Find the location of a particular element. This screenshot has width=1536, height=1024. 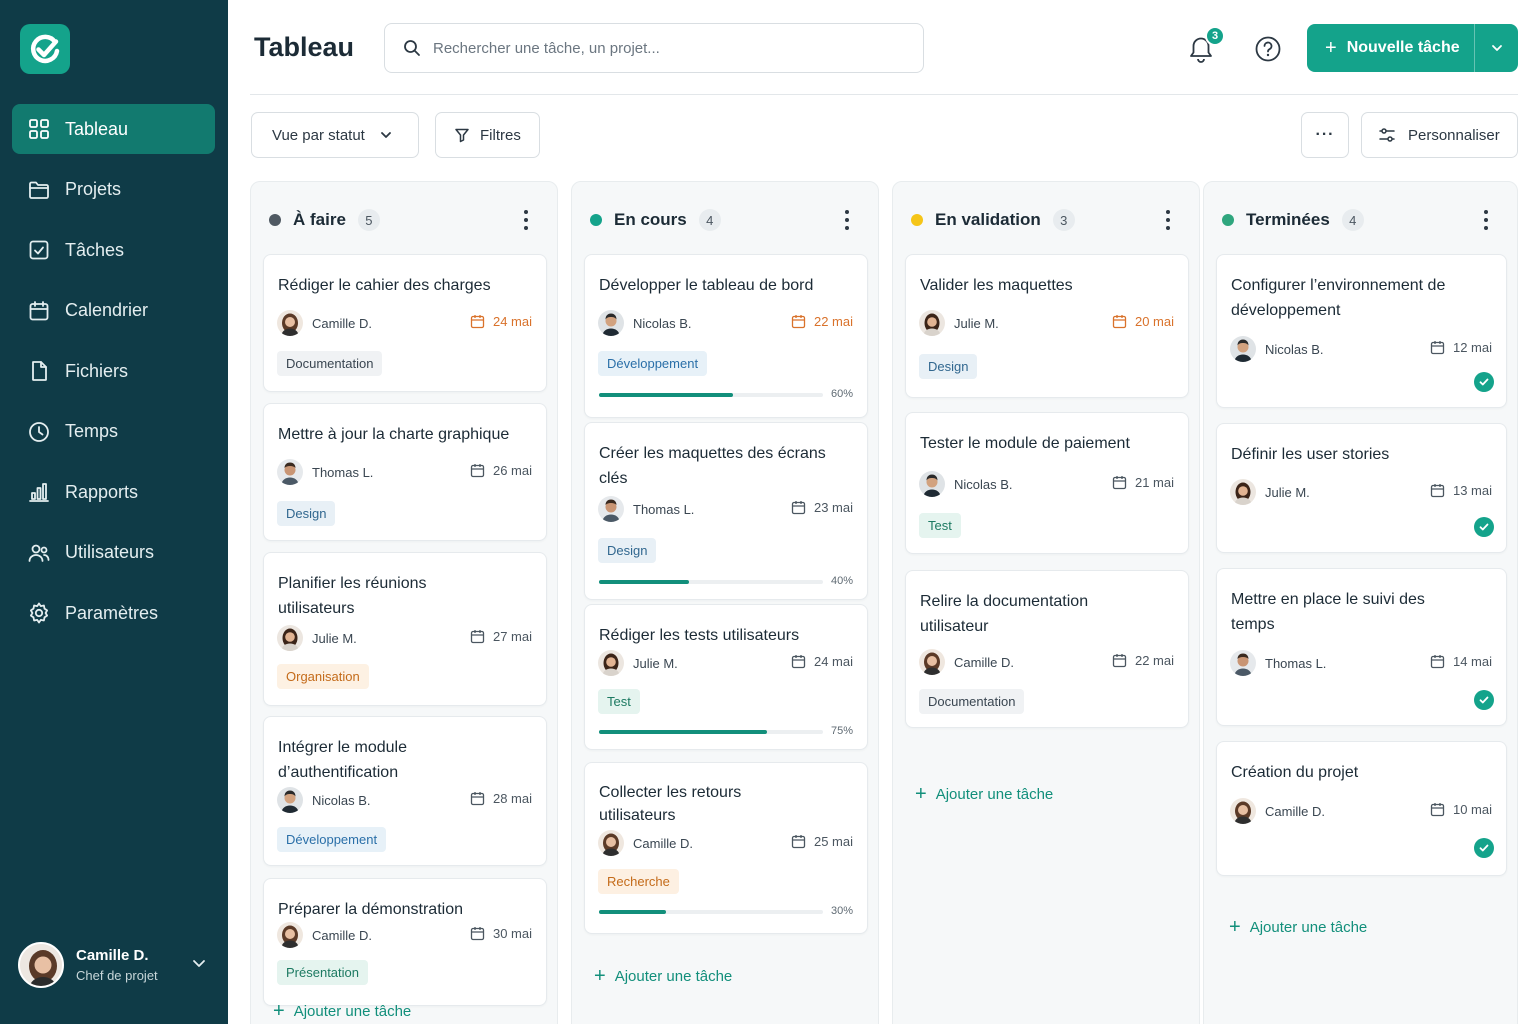

help-icon is located at coordinates (1268, 49).